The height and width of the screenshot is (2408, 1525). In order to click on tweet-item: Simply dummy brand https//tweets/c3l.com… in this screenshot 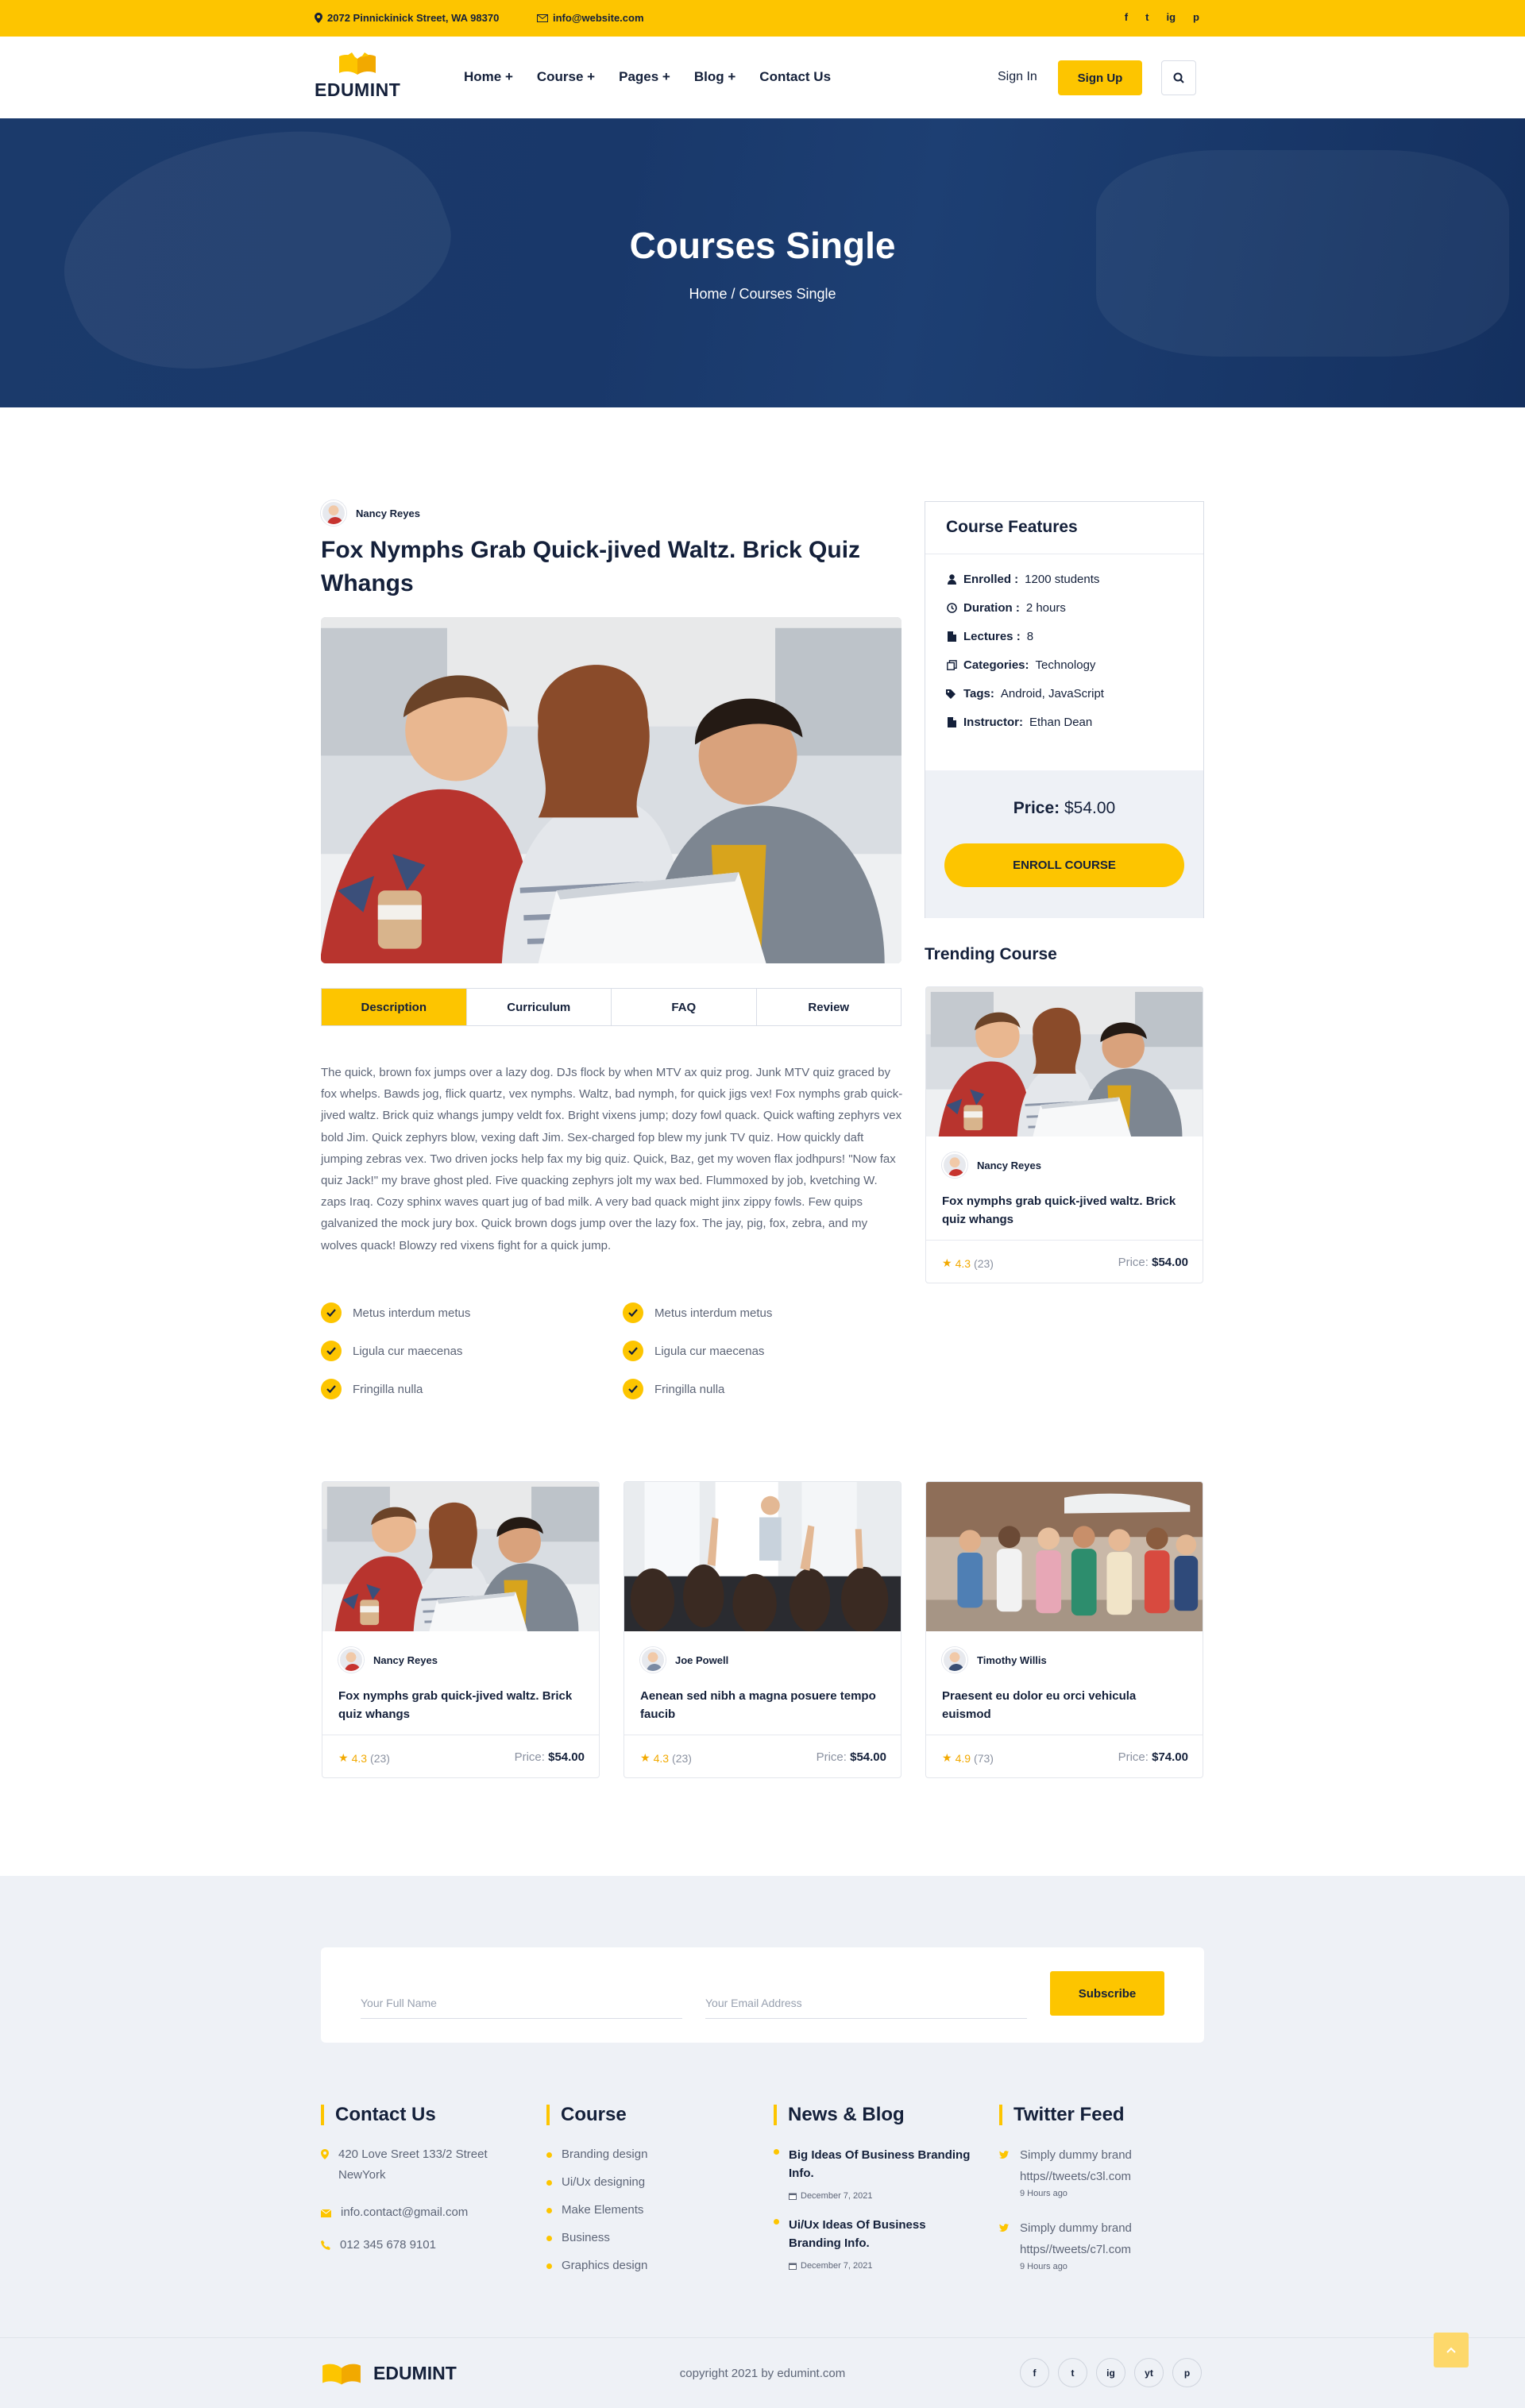, I will do `click(1094, 2172)`.